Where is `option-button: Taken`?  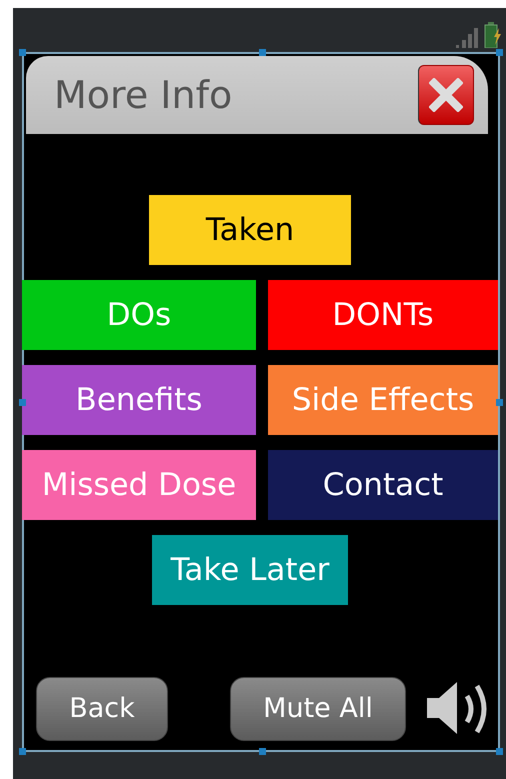 option-button: Taken is located at coordinates (250, 230).